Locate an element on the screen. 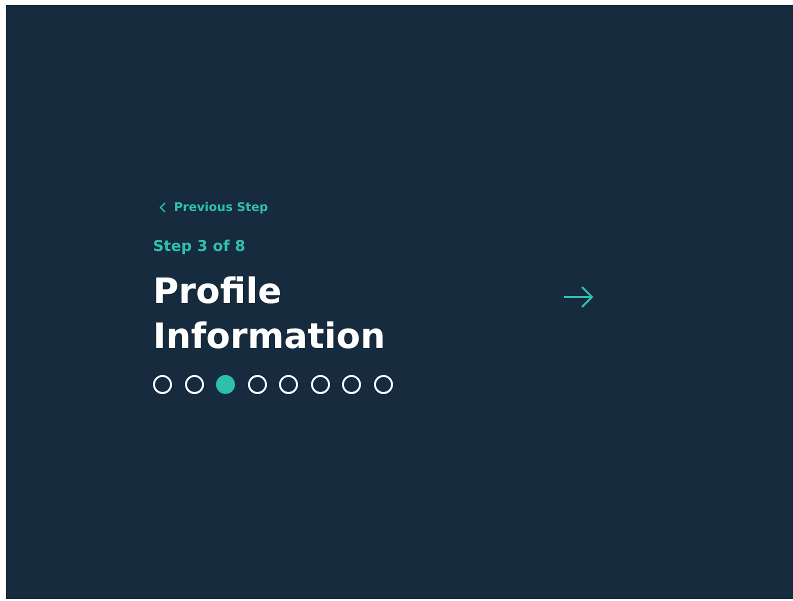 Image resolution: width=793 pixels, height=601 pixels. chevron-left-icon is located at coordinates (162, 207).